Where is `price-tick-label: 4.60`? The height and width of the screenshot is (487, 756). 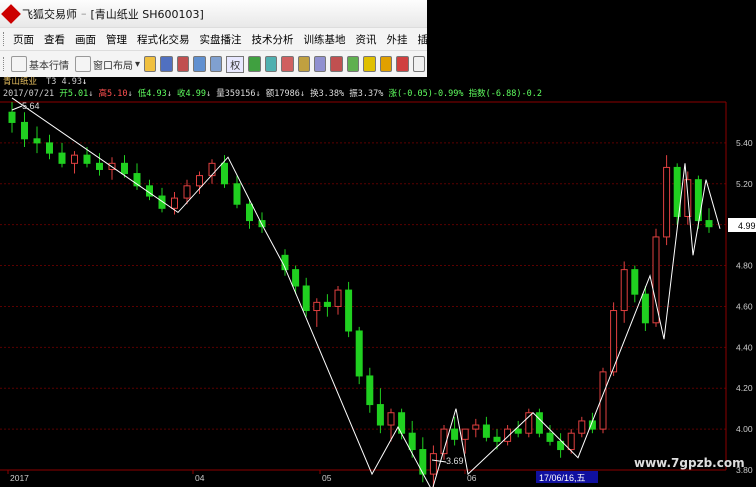
price-tick-label: 4.60 is located at coordinates (744, 306).